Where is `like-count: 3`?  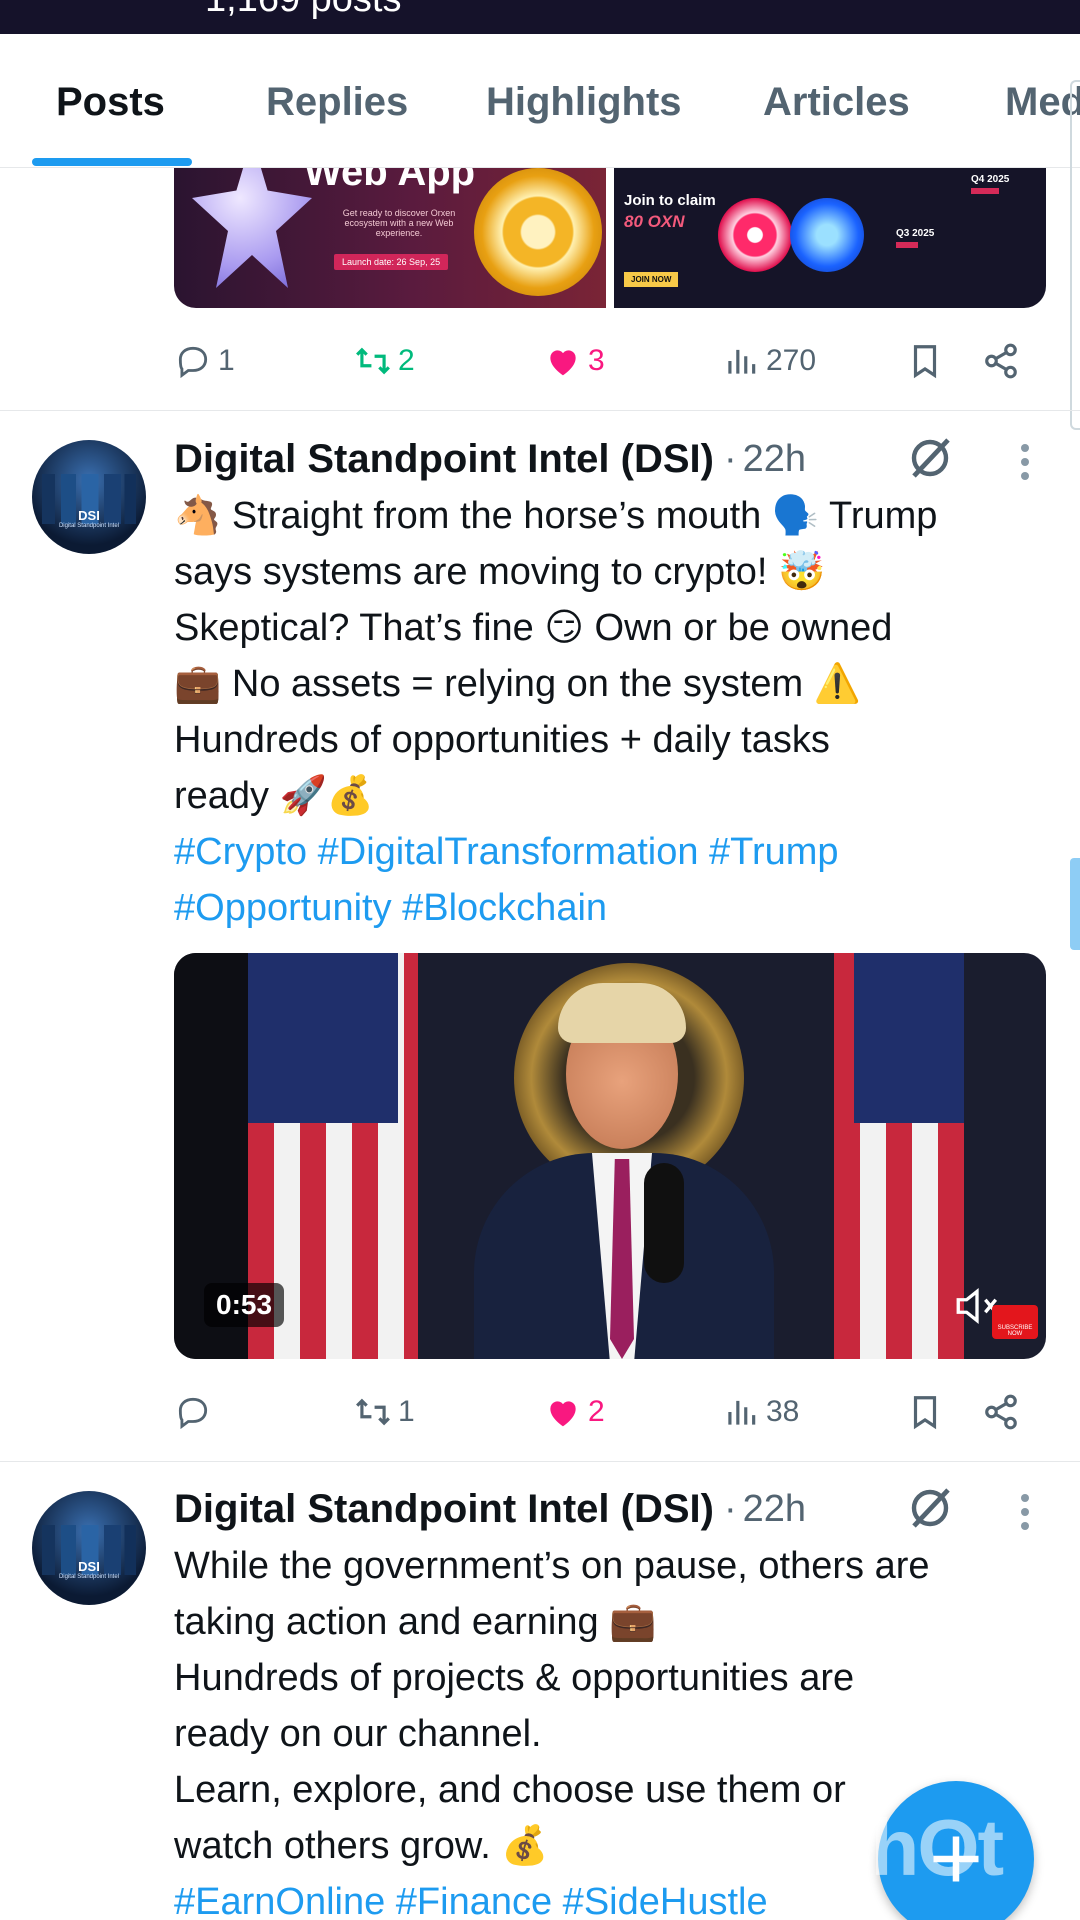 like-count: 3 is located at coordinates (596, 360).